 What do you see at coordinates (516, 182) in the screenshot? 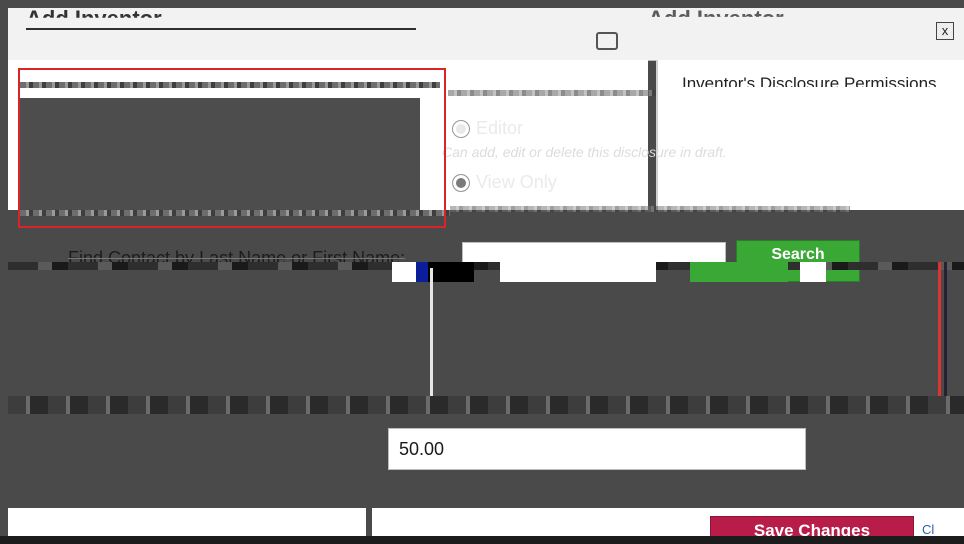
I see `option-view-only-label: View Only` at bounding box center [516, 182].